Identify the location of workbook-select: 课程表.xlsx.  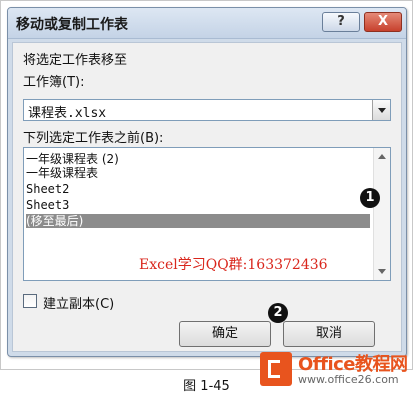
(207, 110).